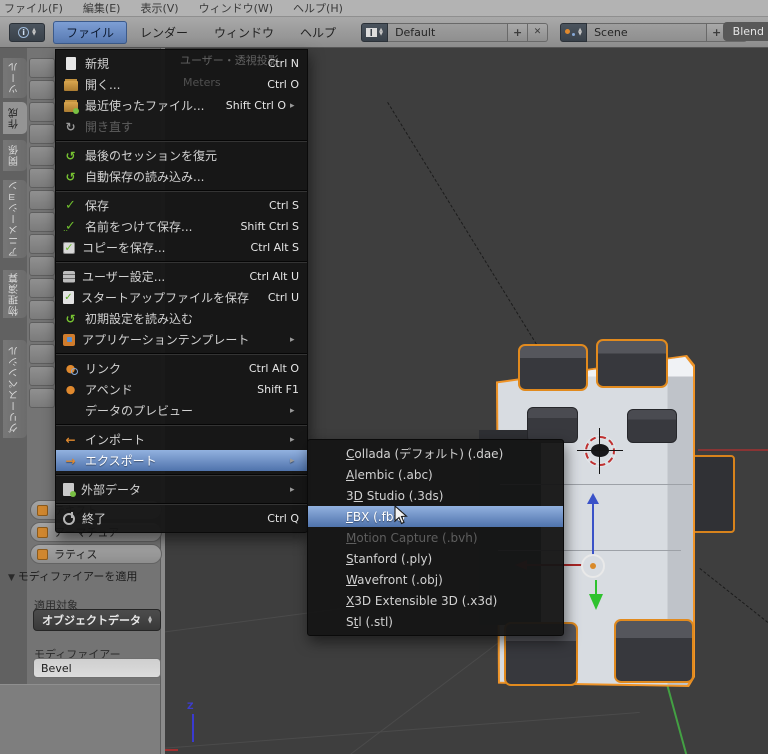  I want to click on menu-item-label: 最後のセッションを復元, so click(151, 156).